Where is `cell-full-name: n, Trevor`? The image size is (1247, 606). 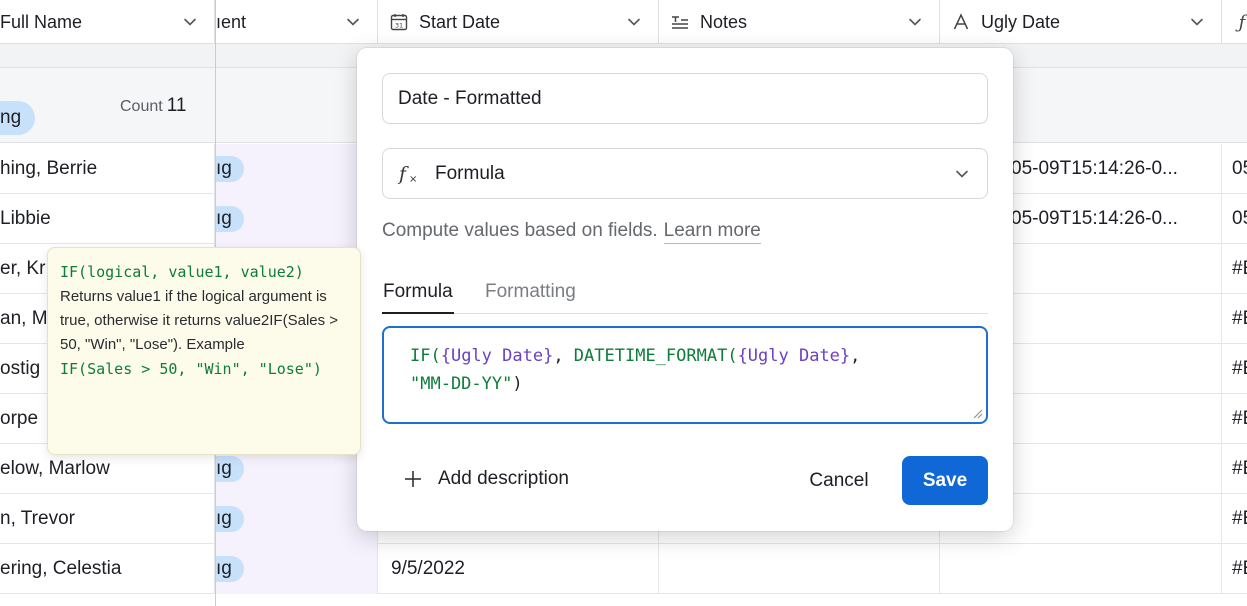 cell-full-name: n, Trevor is located at coordinates (107, 519).